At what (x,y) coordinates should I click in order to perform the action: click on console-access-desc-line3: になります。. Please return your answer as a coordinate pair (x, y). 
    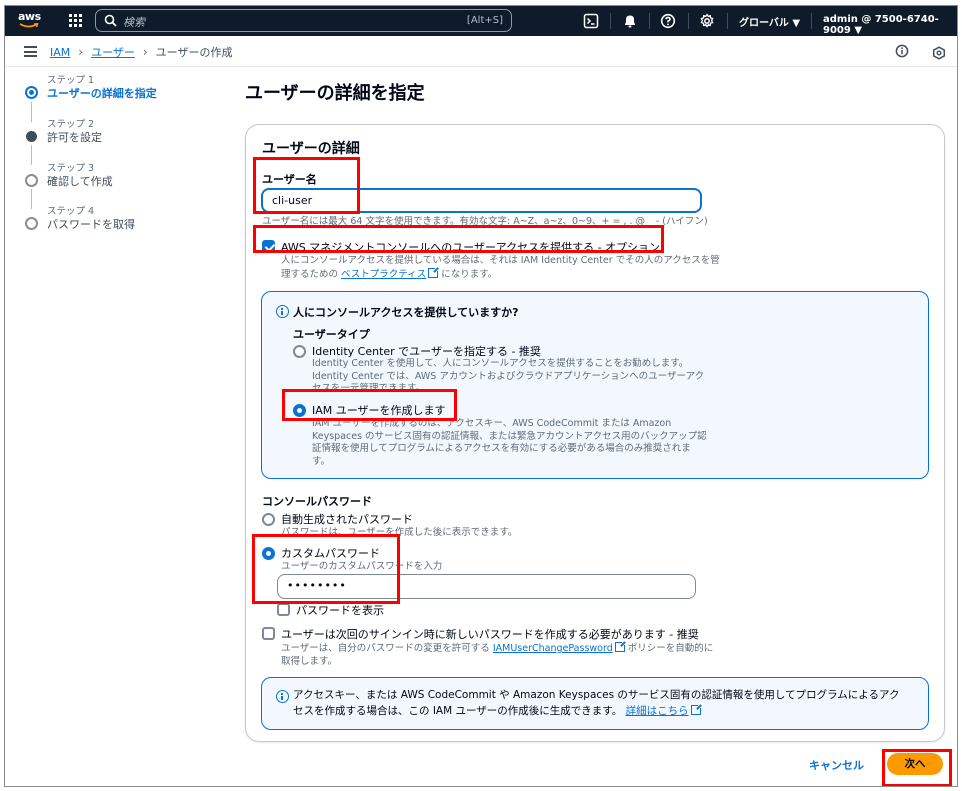
    Looking at the image, I should click on (469, 274).